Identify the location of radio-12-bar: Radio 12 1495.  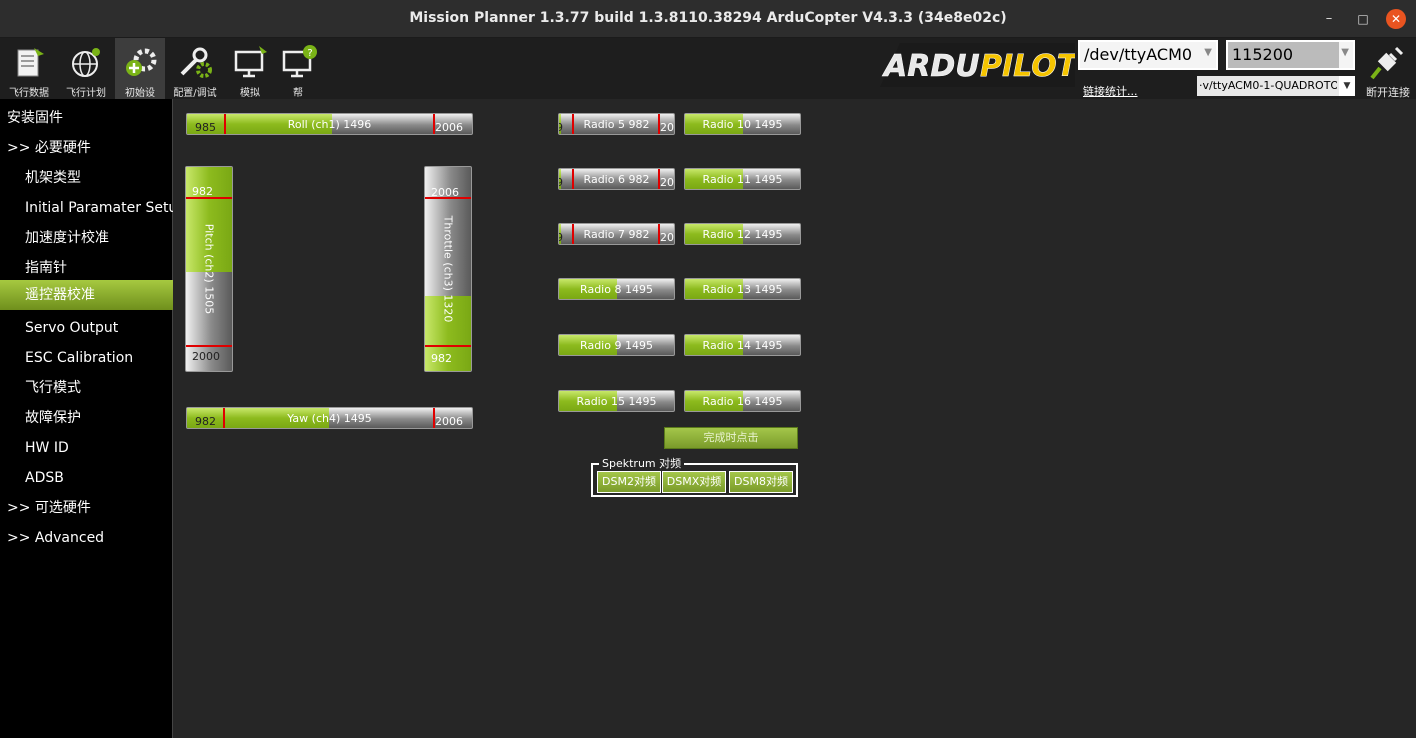
(742, 234).